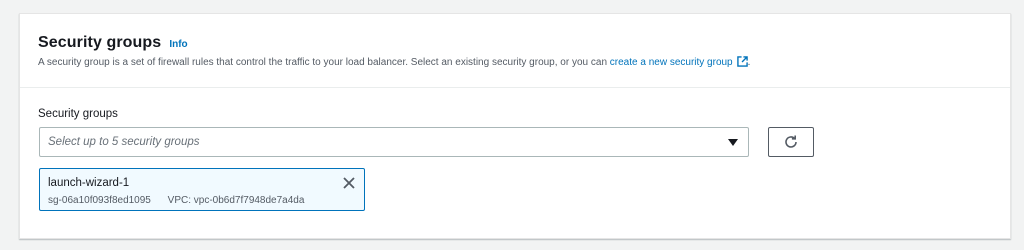 This screenshot has height=250, width=1024. I want to click on create-security-group-link-text: create a new security group, so click(671, 62).